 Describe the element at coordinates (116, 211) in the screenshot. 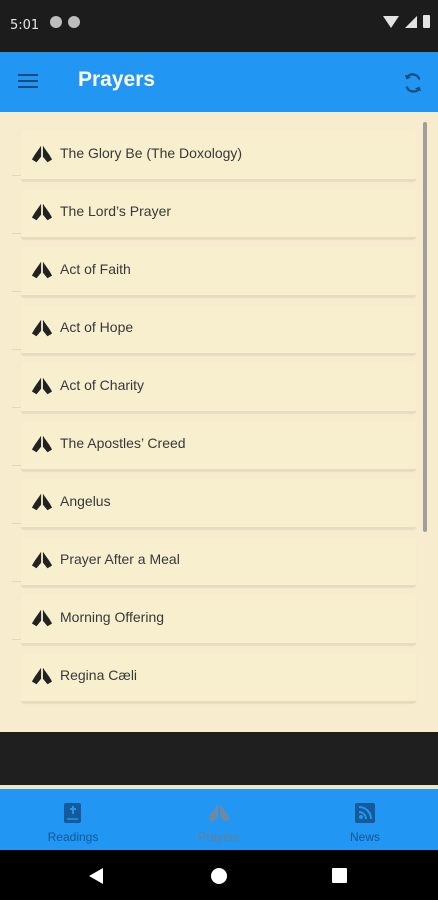

I see `prayer-label: The Lord’s Prayer` at that location.